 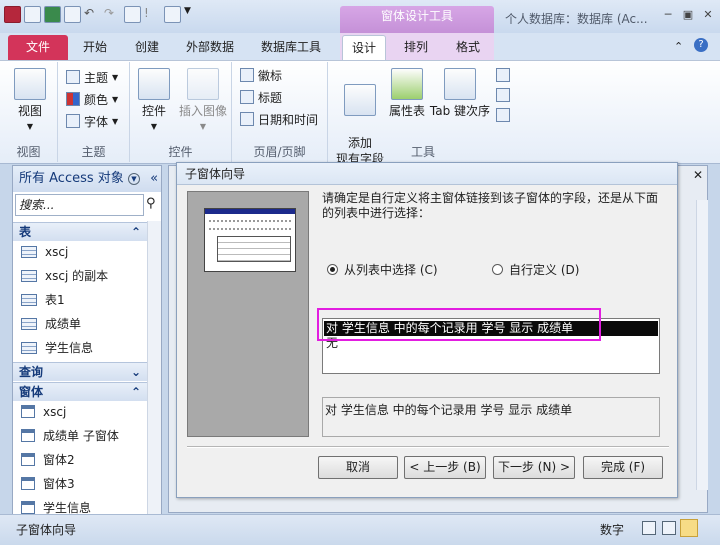 What do you see at coordinates (84, 459) in the screenshot?
I see `nav-item-form: 窗体2` at bounding box center [84, 459].